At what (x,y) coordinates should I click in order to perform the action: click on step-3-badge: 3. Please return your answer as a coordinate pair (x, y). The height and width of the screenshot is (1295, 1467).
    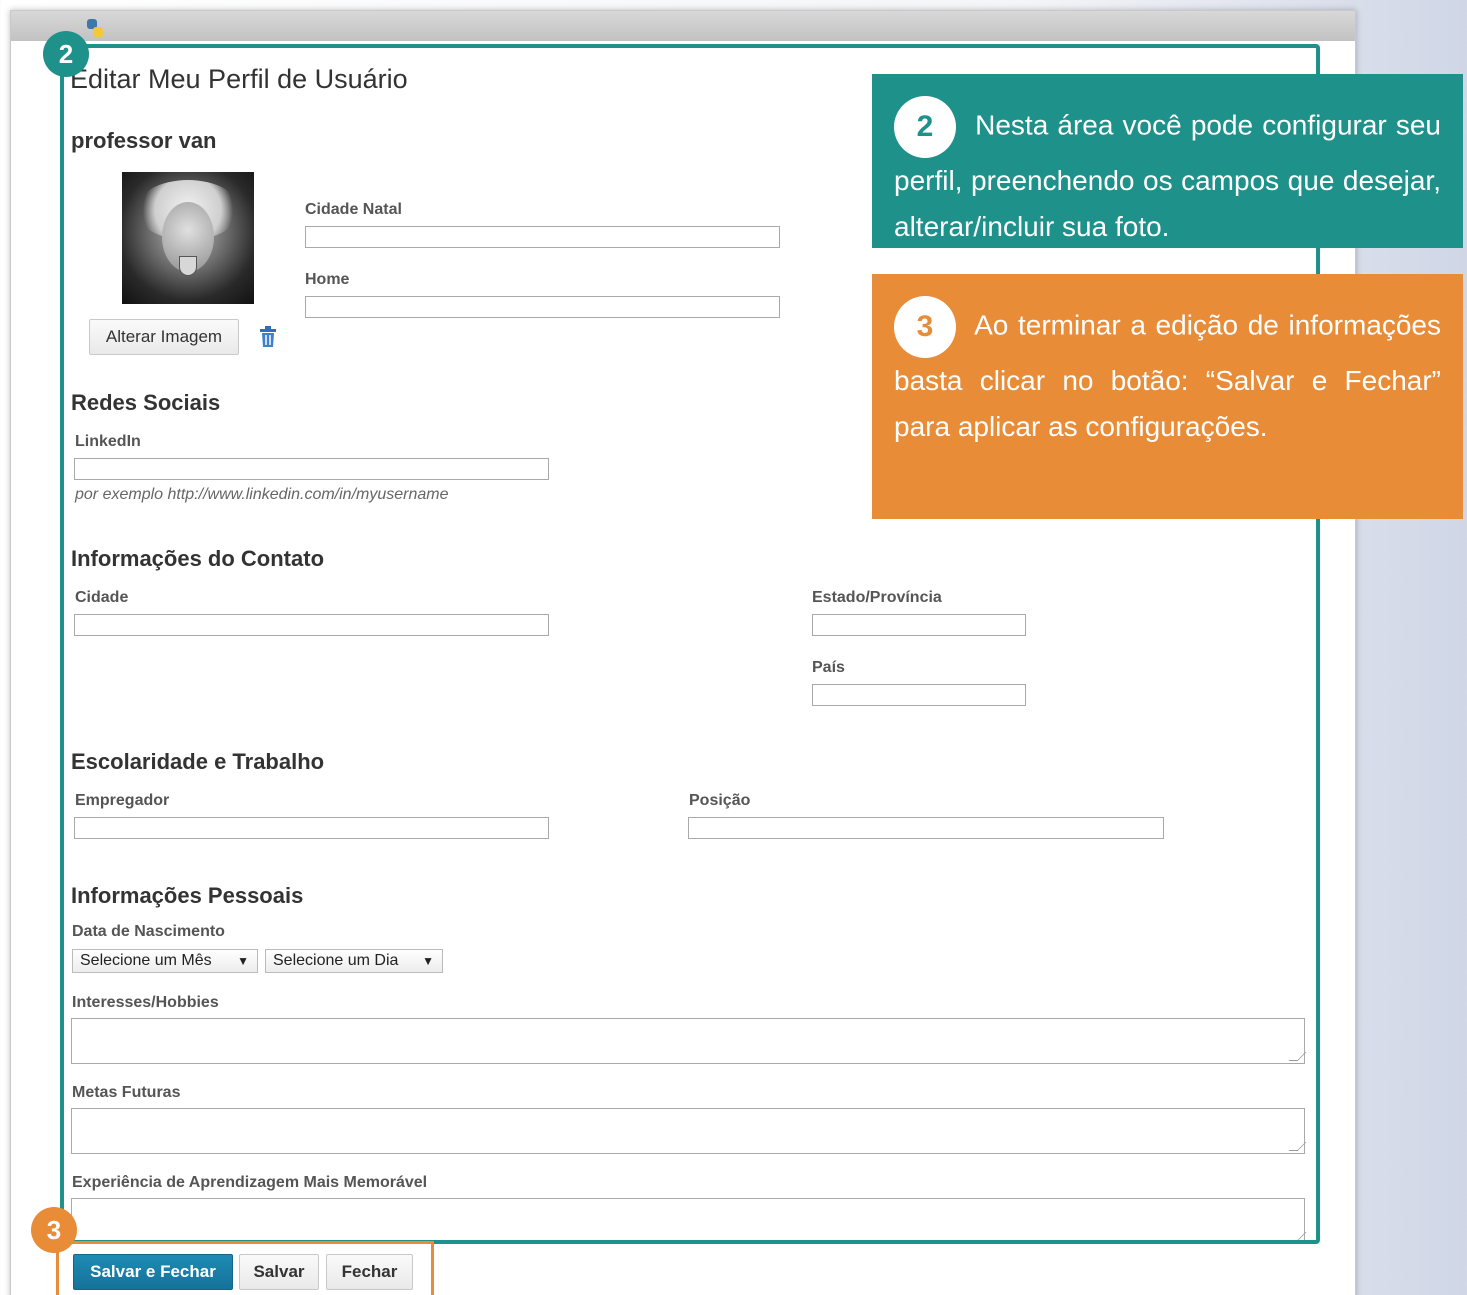
    Looking at the image, I should click on (54, 1230).